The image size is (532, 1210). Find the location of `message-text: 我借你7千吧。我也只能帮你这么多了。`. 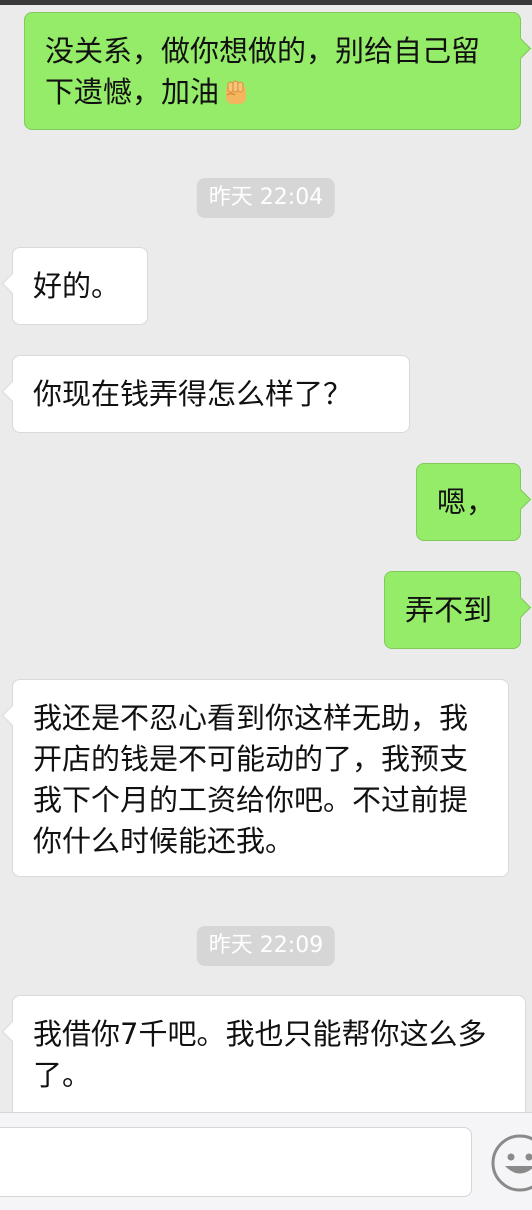

message-text: 我借你7千吧。我也只能帮你这么多了。 is located at coordinates (260, 1054).